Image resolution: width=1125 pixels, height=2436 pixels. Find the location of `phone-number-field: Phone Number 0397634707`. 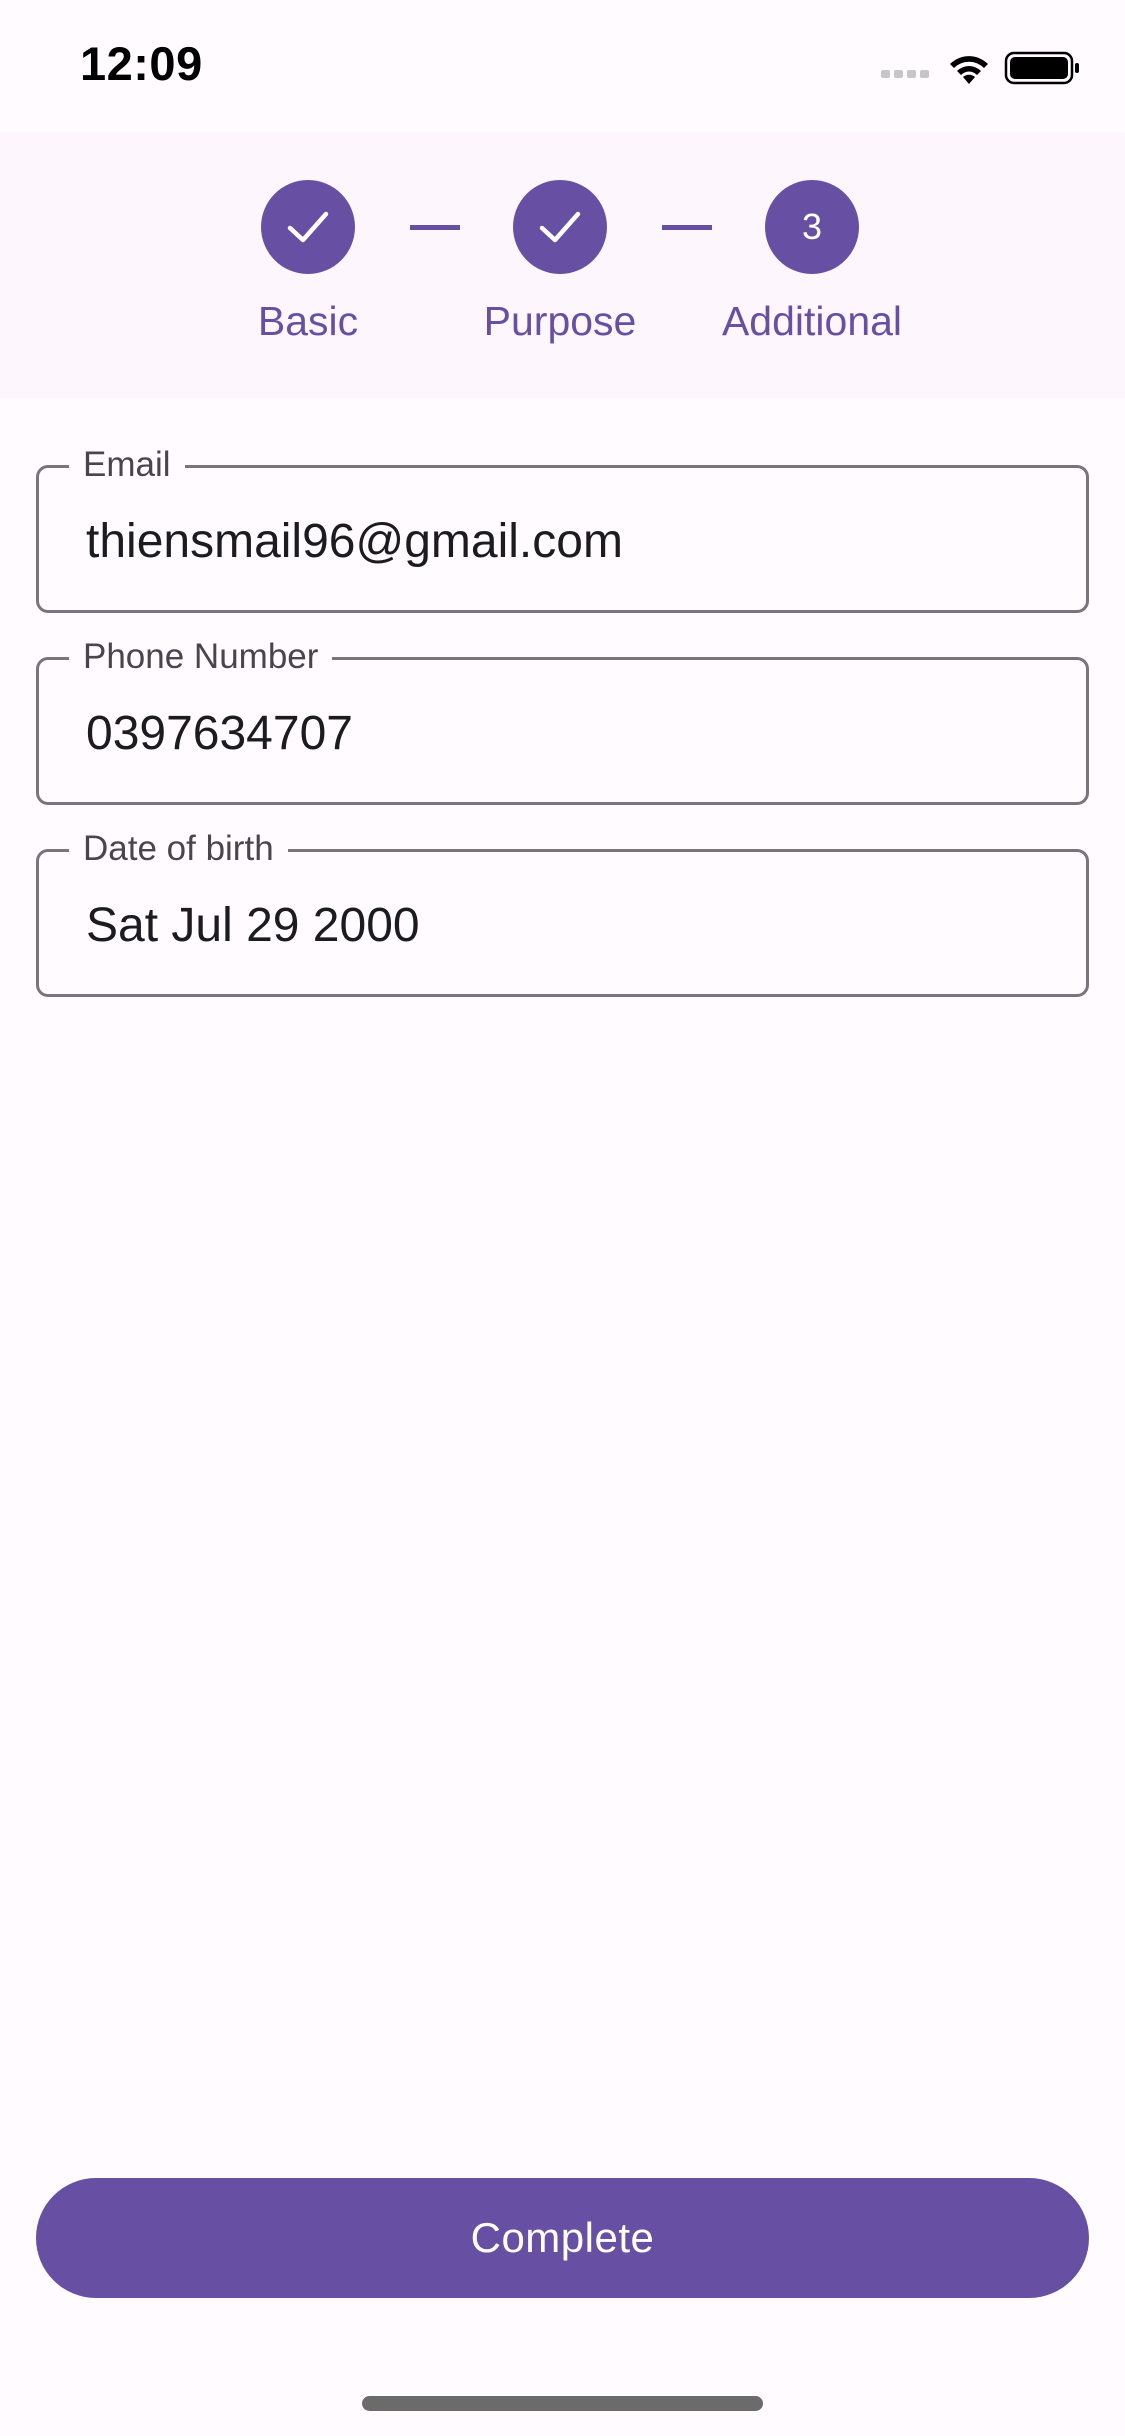

phone-number-field: Phone Number 0397634707 is located at coordinates (562, 720).